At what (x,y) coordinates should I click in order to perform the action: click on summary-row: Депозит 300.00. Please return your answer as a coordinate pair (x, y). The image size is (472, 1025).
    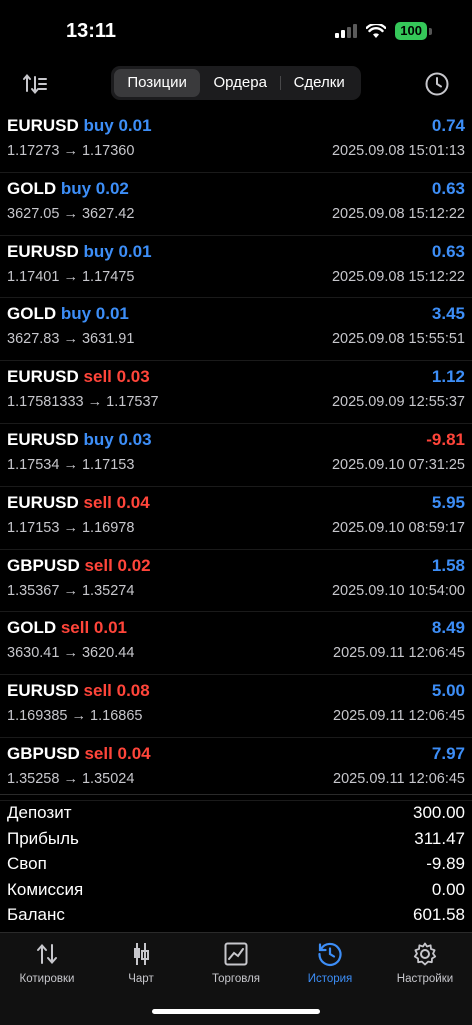
    Looking at the image, I should click on (236, 814).